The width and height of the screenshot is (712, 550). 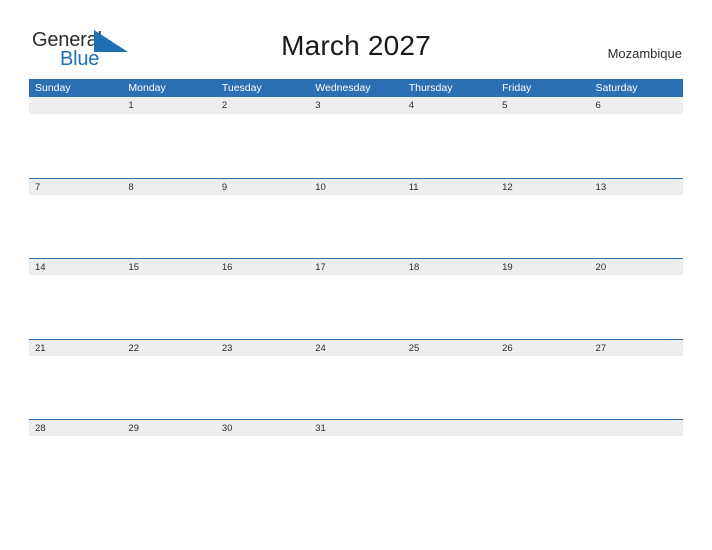 I want to click on day-cell: 10, so click(x=356, y=217).